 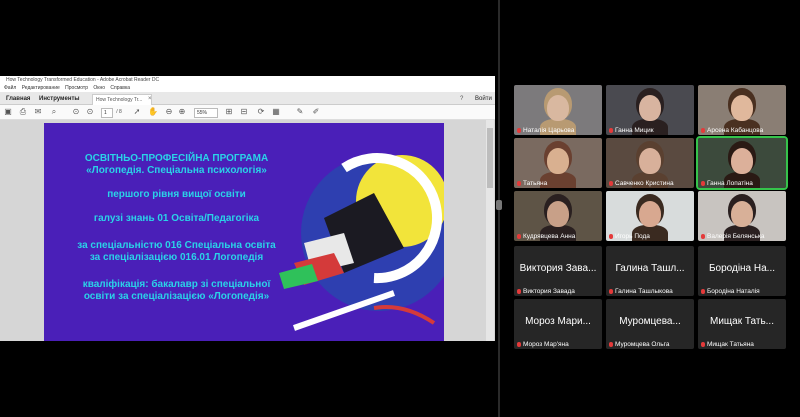 I want to click on participant-tile: Галина Ташл... Галина Ташлыкова, so click(x=650, y=271).